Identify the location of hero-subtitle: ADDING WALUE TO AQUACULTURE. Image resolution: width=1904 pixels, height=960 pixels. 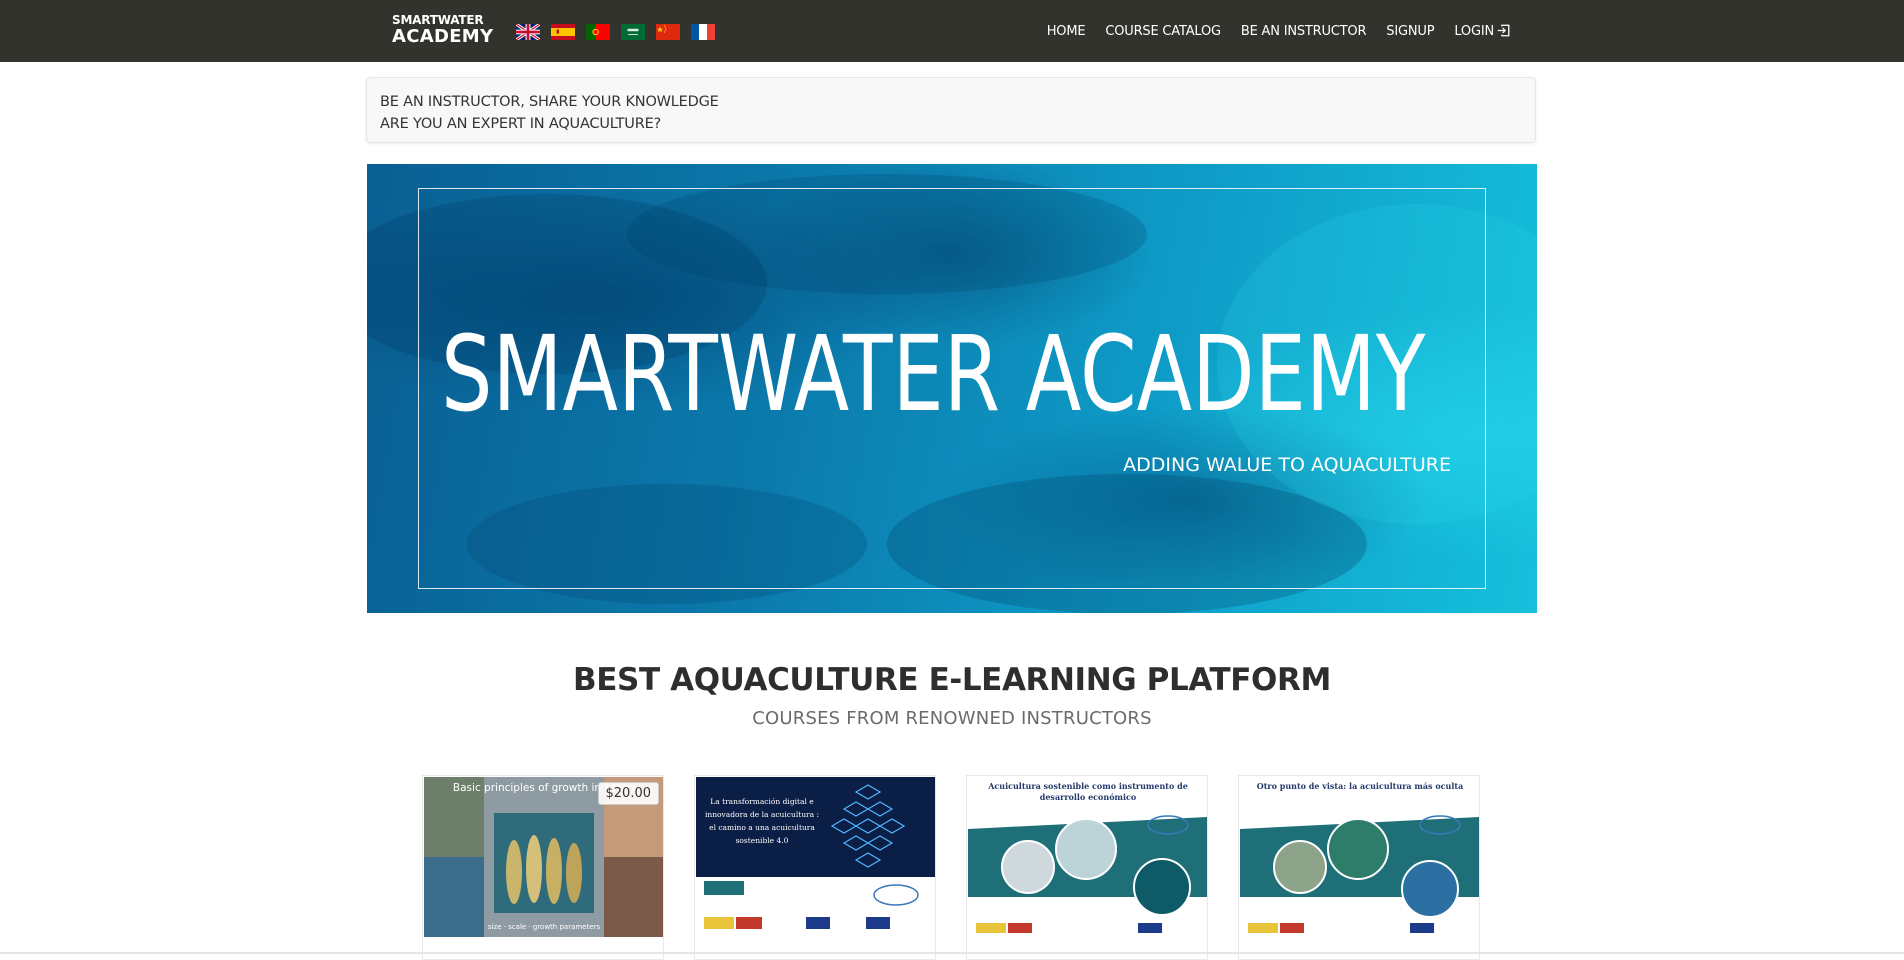
(1287, 465).